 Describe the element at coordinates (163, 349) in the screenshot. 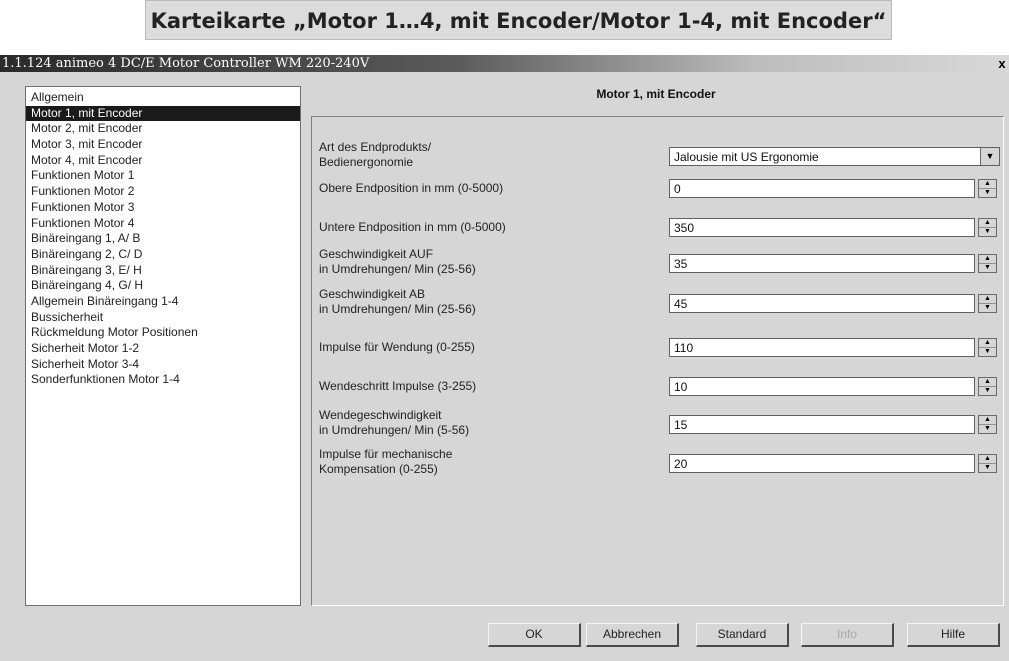

I see `nav-item: Sicherheit Motor 1-2` at that location.